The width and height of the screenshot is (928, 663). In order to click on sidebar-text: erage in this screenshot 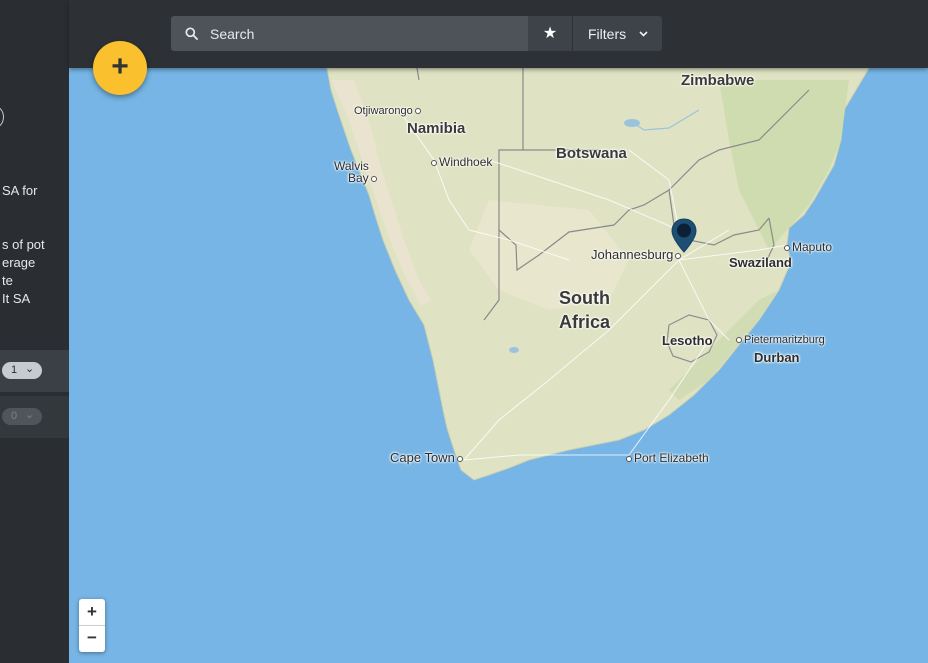, I will do `click(19, 262)`.